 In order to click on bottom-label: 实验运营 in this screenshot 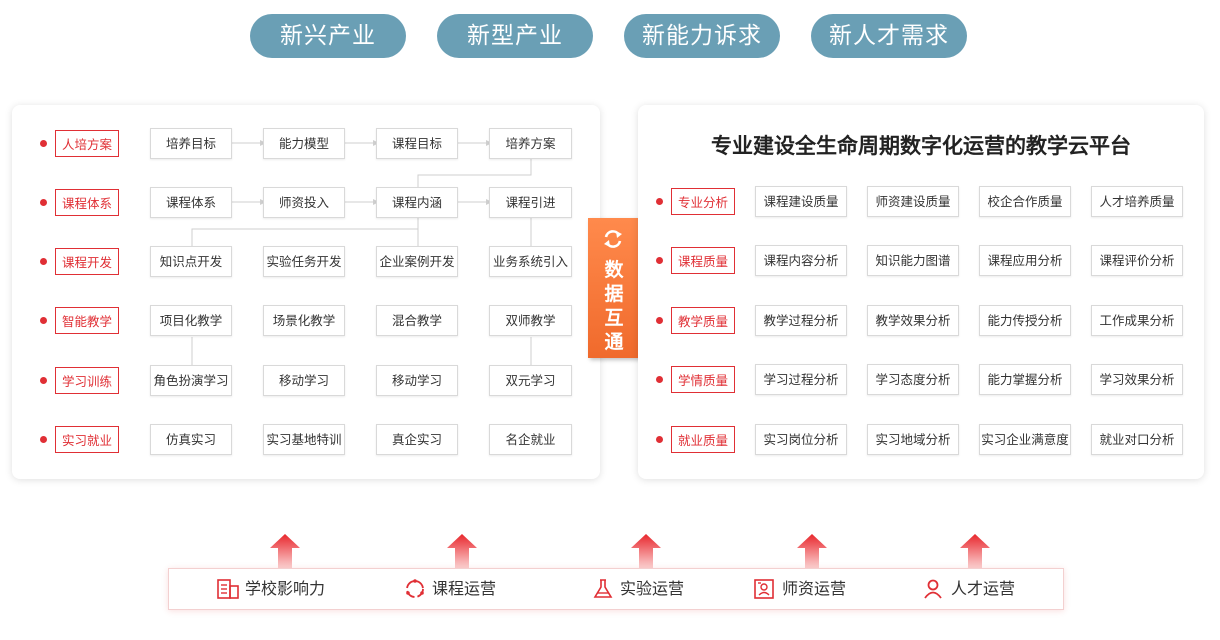, I will do `click(652, 588)`.